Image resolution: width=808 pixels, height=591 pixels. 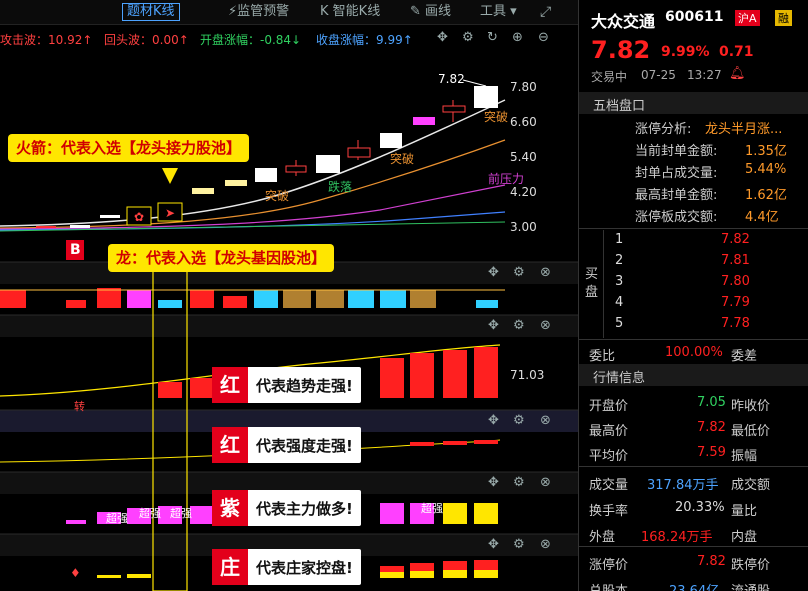 I want to click on stat-value: 1.35亿, so click(x=766, y=151).